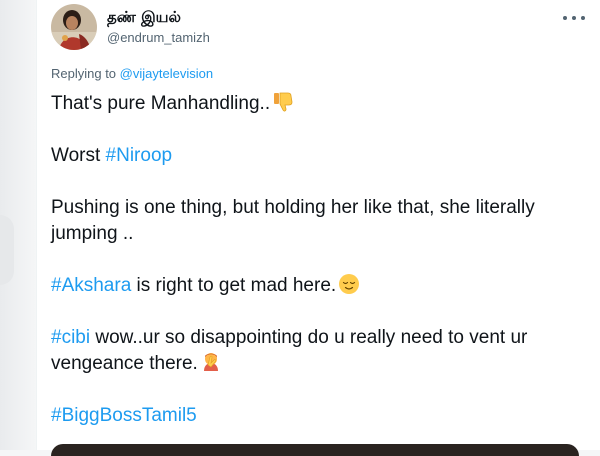 This screenshot has height=456, width=600. What do you see at coordinates (124, 415) in the screenshot?
I see `hashtag-biggbosstamil5-link: #BiggBossTamil5` at bounding box center [124, 415].